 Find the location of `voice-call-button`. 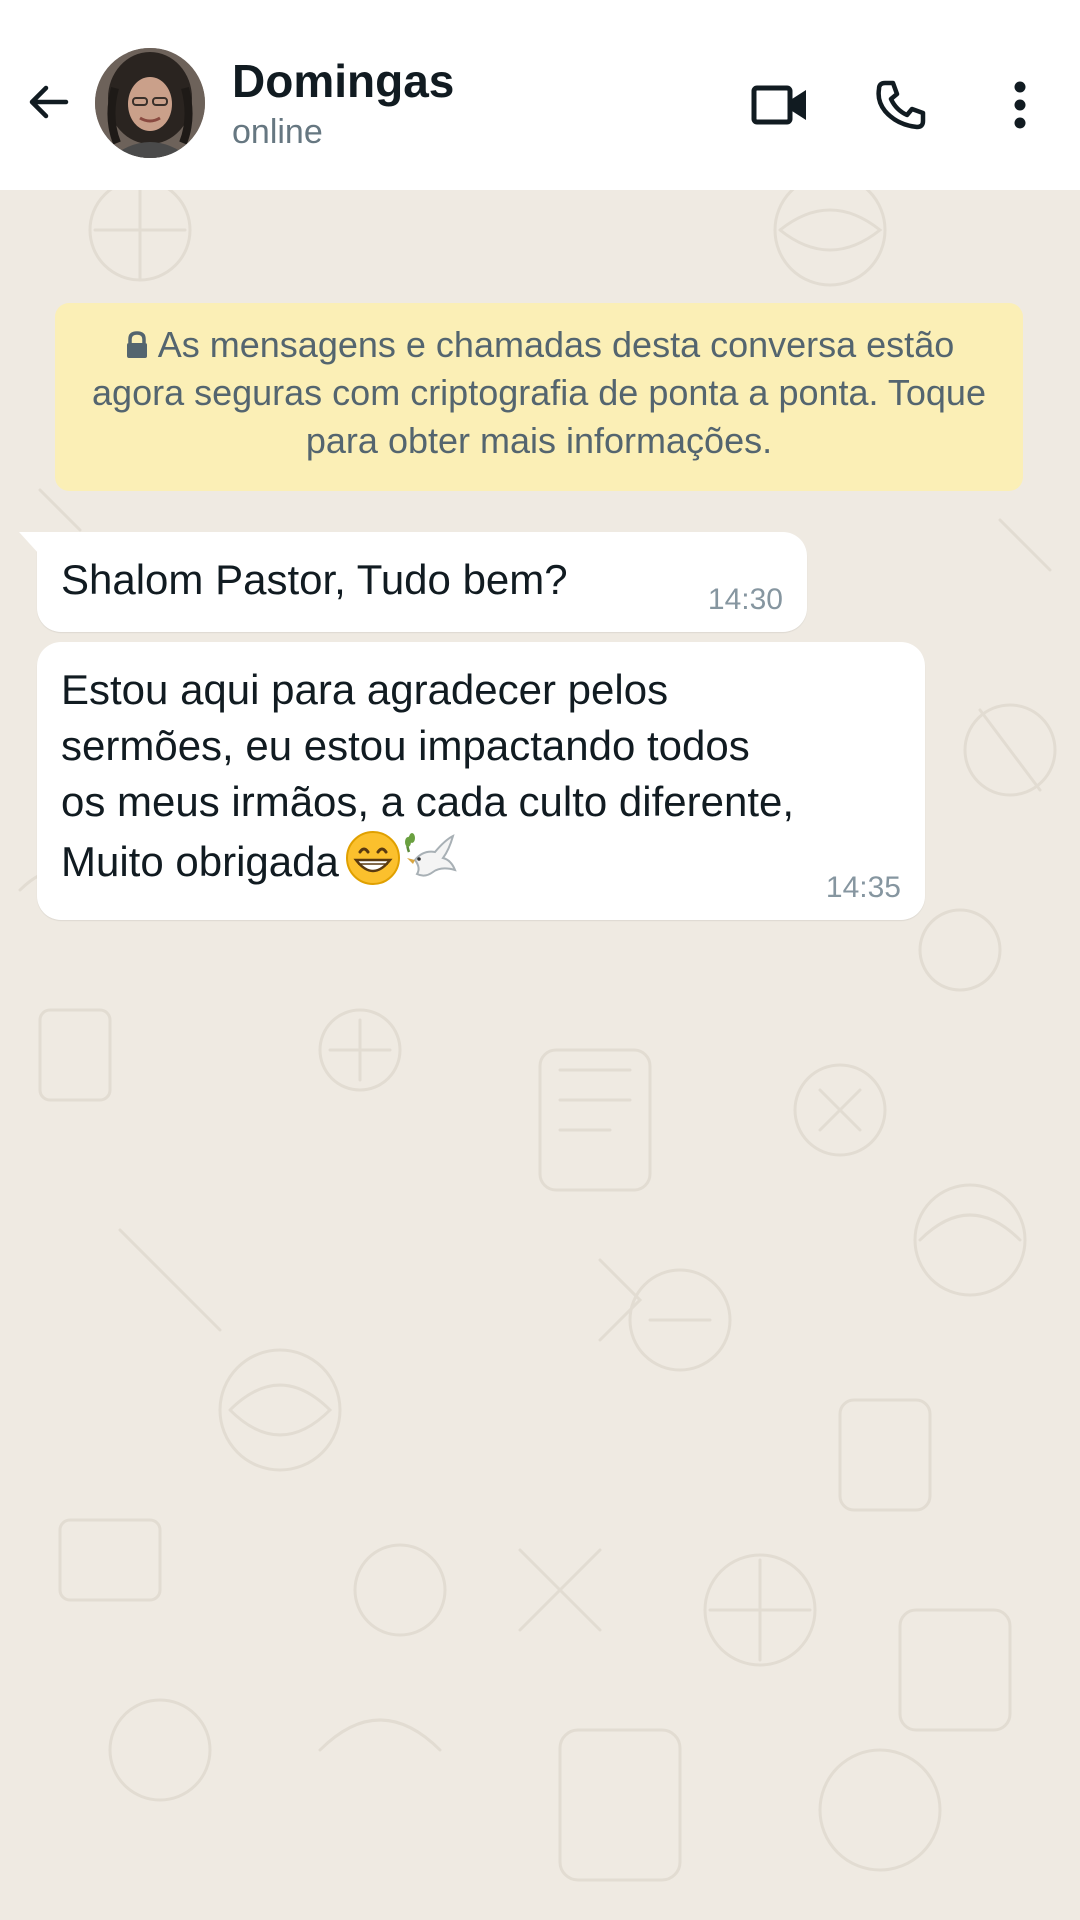

voice-call-button is located at coordinates (901, 105).